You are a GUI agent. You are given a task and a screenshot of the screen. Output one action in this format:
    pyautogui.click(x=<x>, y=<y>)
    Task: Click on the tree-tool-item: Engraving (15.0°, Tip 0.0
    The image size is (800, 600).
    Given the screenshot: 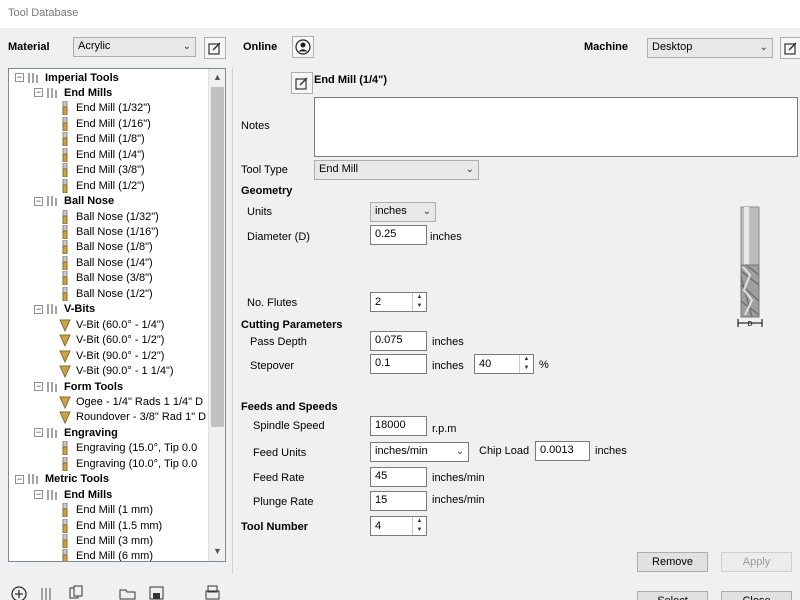 What is the action you would take?
    pyautogui.click(x=127, y=448)
    